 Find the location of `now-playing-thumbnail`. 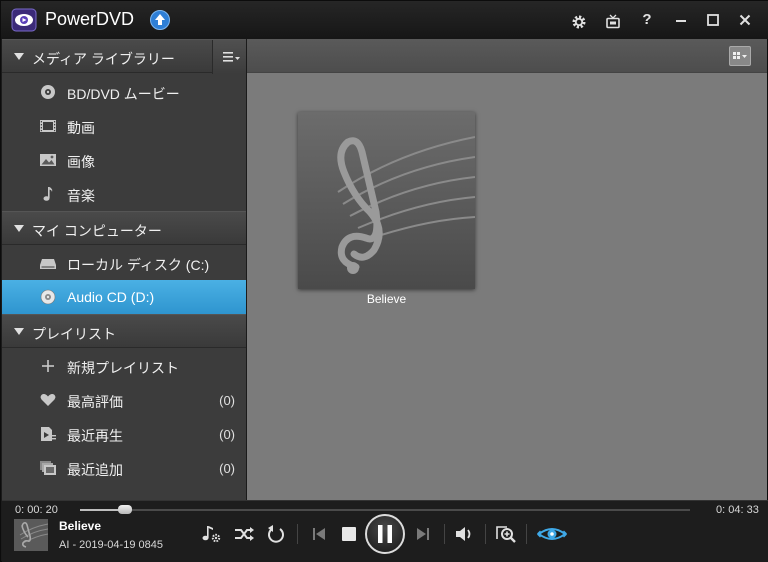

now-playing-thumbnail is located at coordinates (31, 535).